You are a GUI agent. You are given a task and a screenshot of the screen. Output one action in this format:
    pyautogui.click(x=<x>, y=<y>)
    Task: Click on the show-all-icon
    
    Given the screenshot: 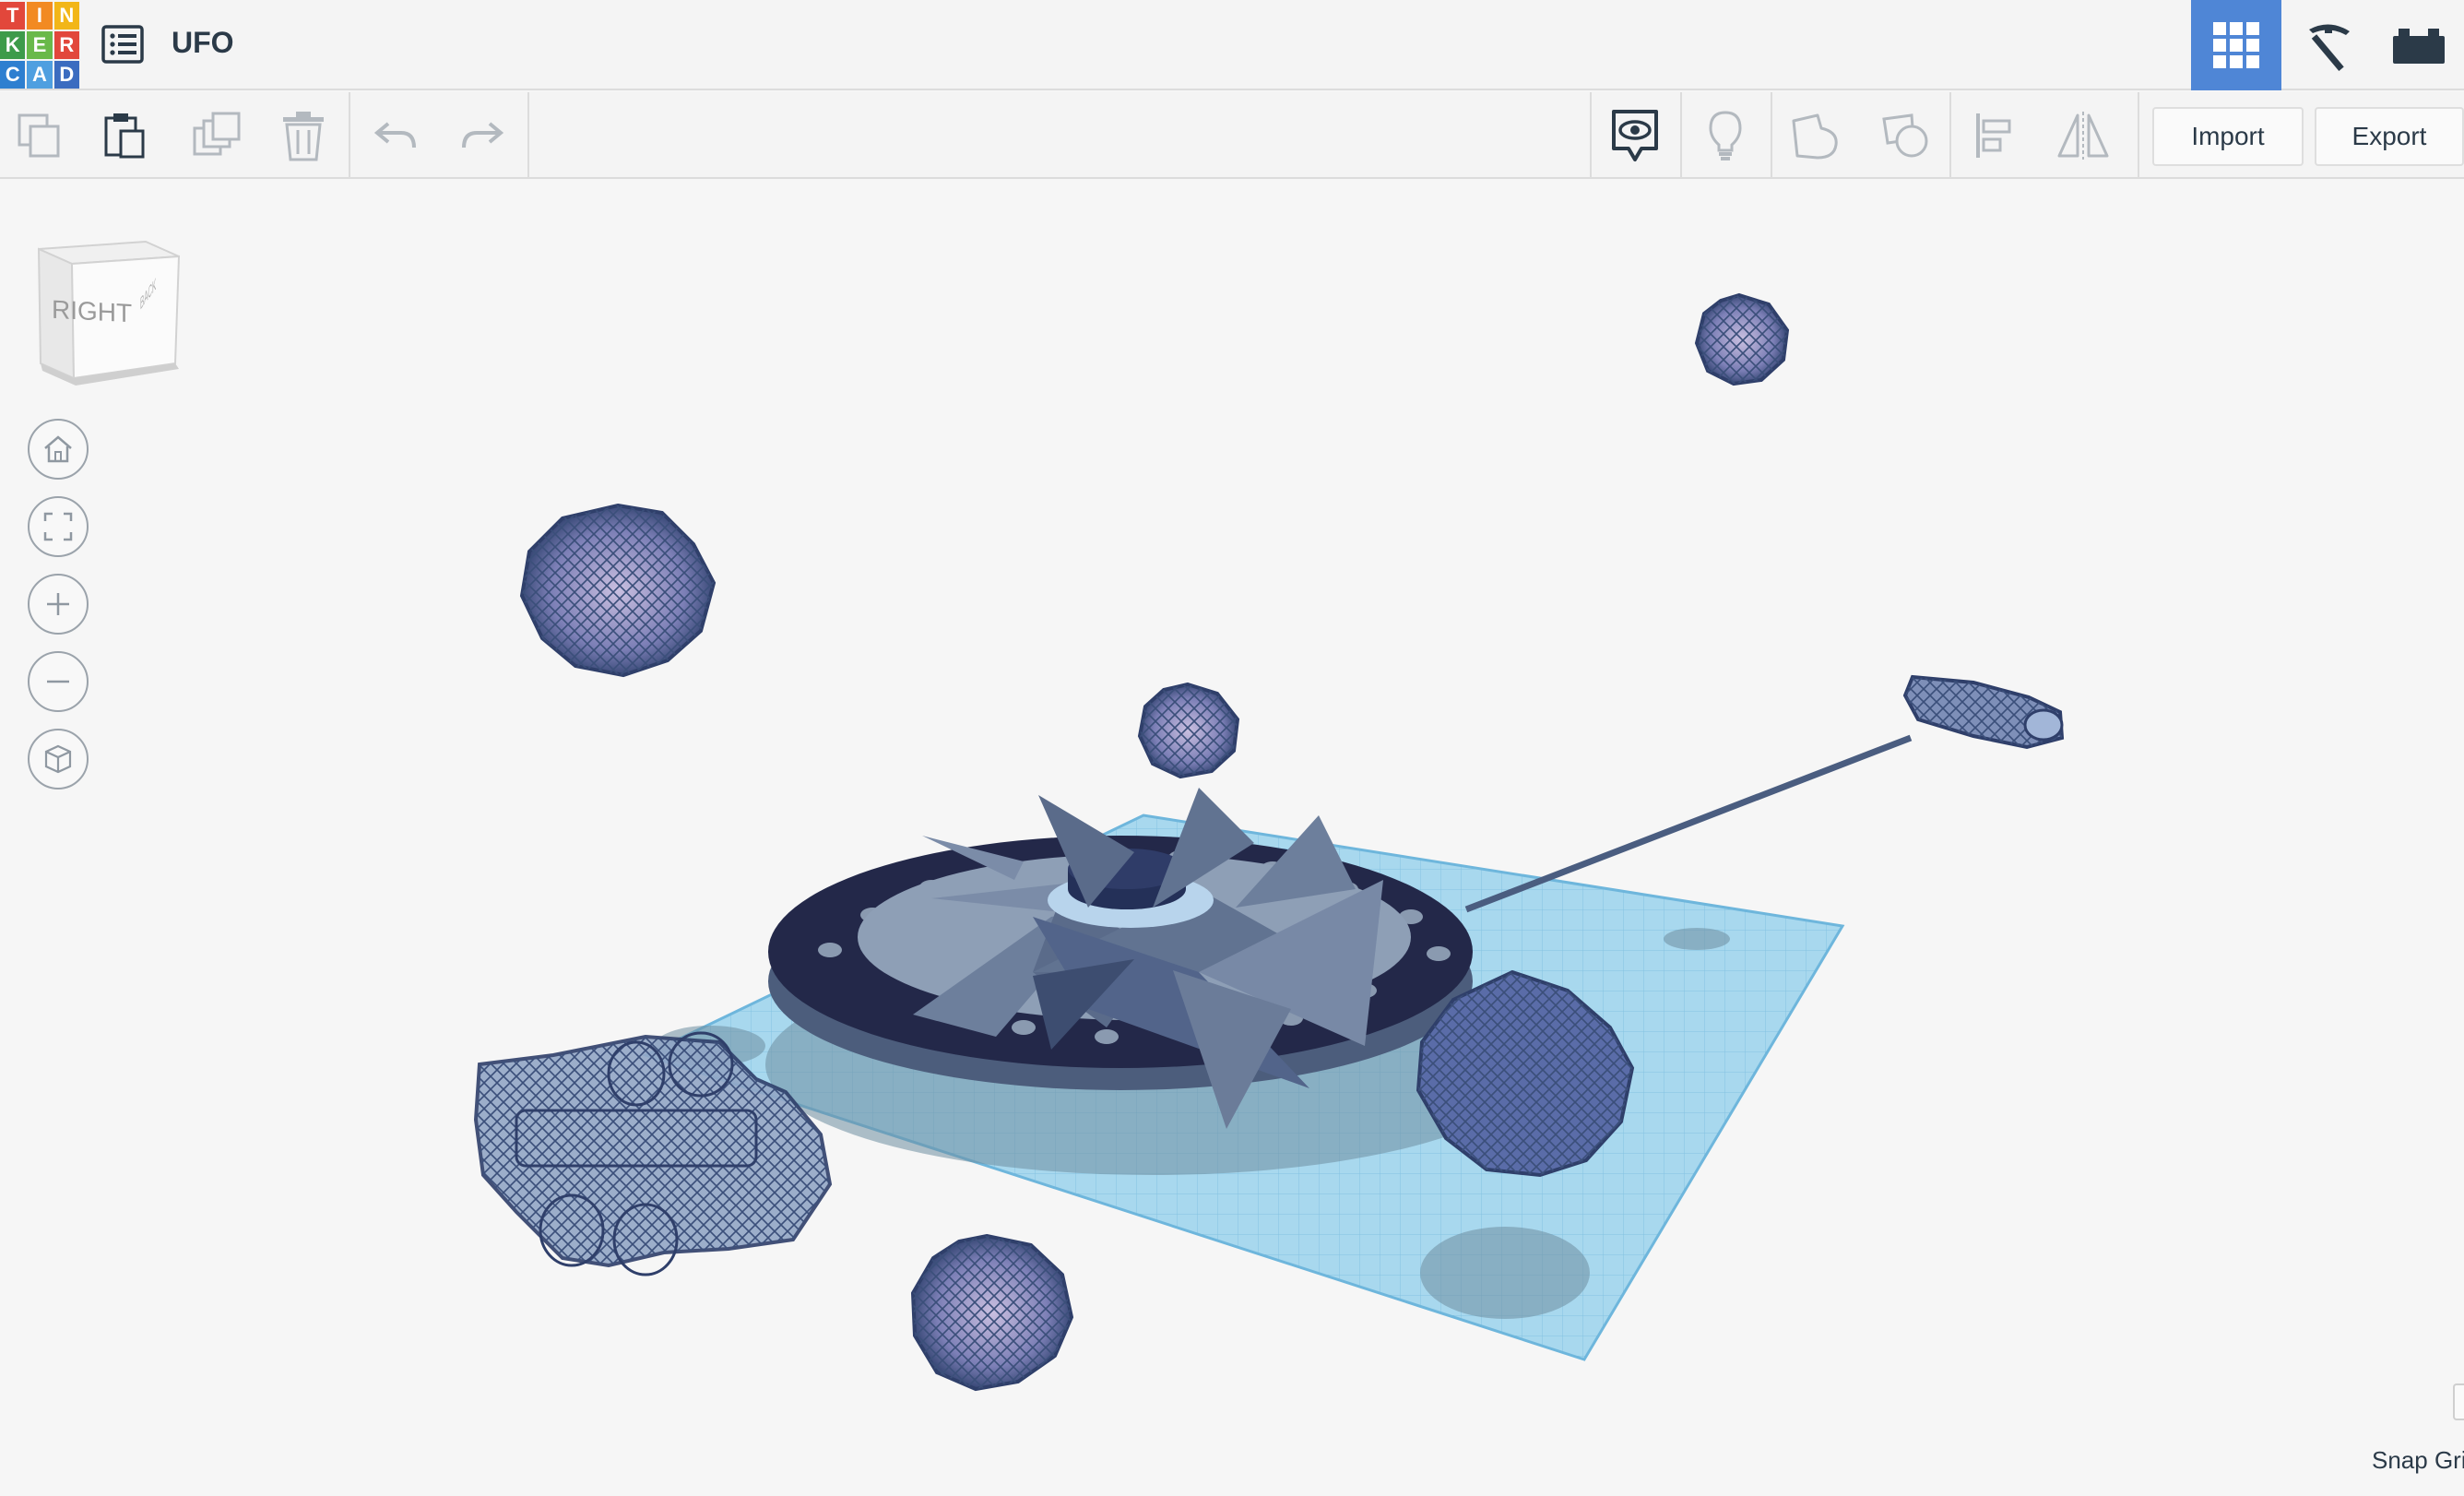 What is the action you would take?
    pyautogui.click(x=1635, y=135)
    